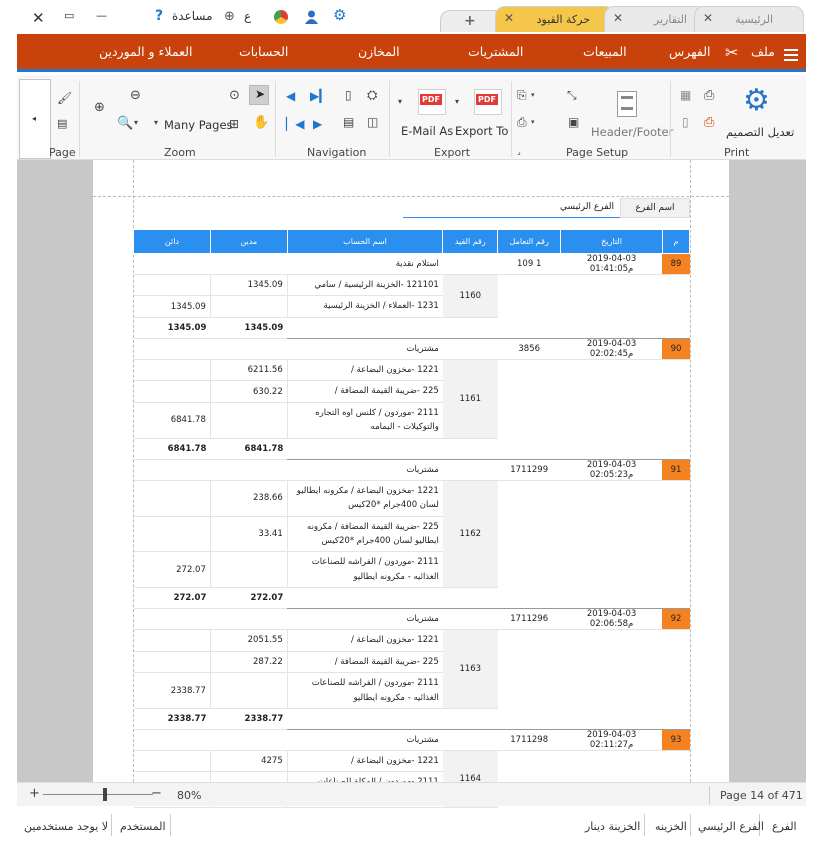 This screenshot has width=823, height=860. Describe the element at coordinates (457, 101) in the screenshot. I see `export-dropdown-icon: ▾` at that location.